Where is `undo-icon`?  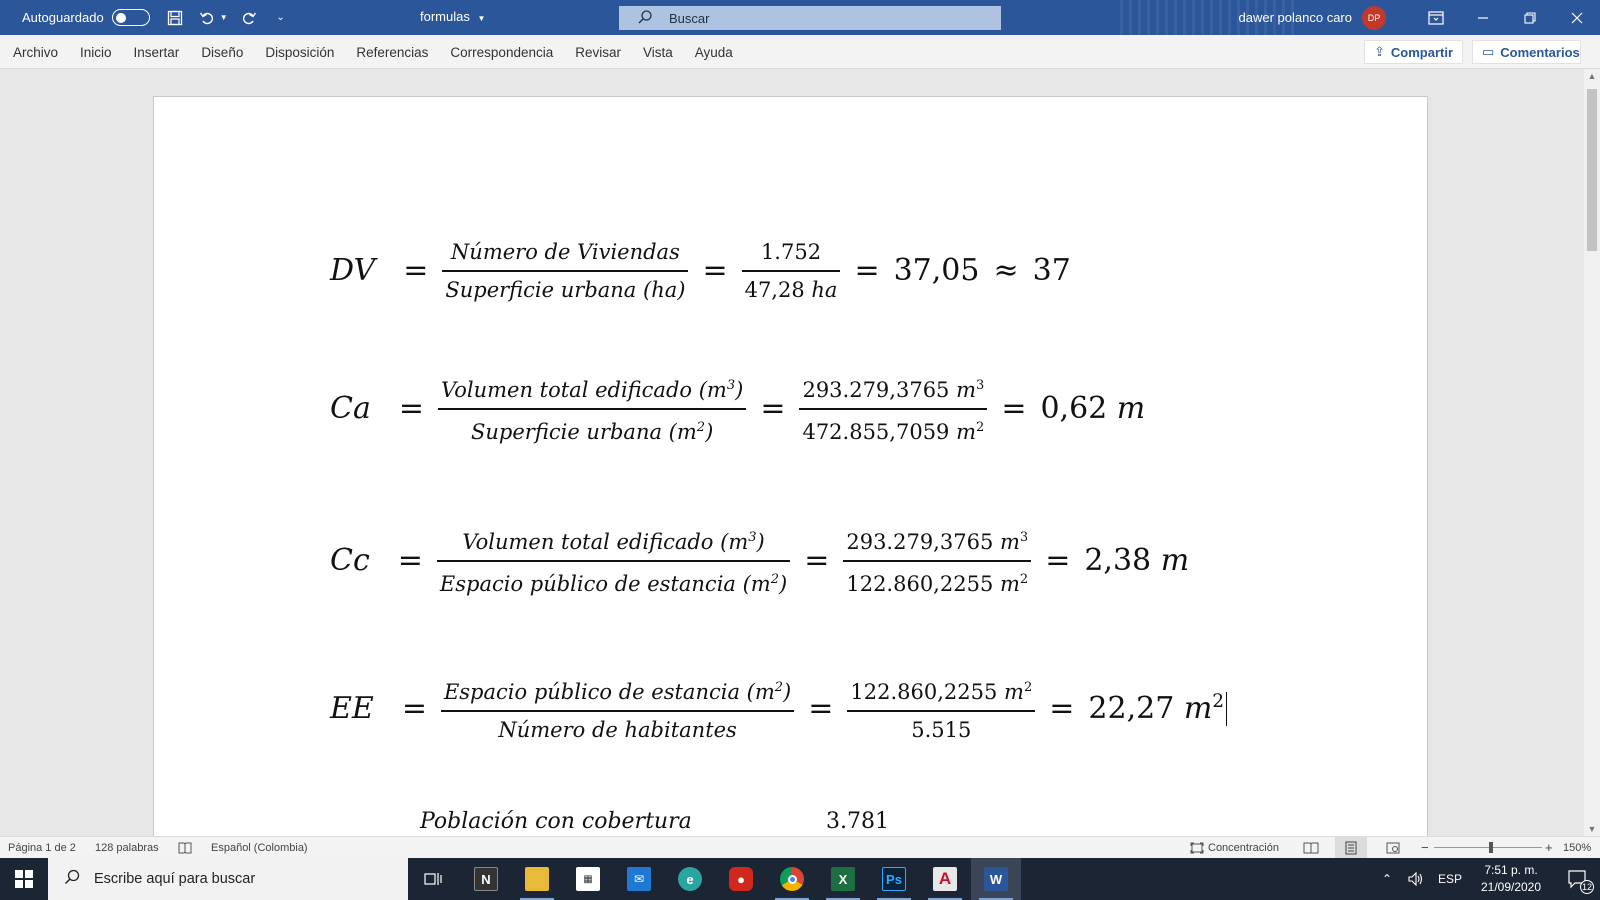 undo-icon is located at coordinates (207, 18).